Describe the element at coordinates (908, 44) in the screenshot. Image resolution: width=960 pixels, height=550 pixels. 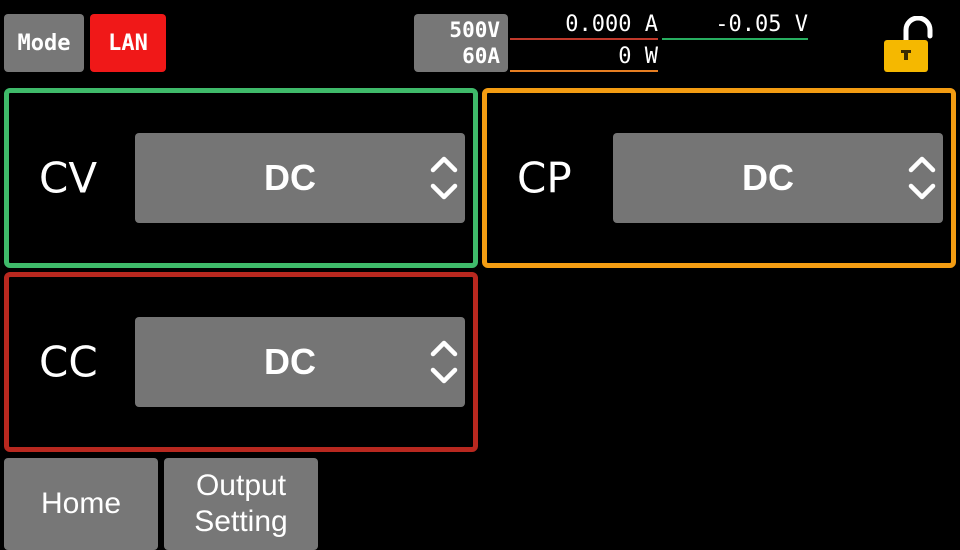
I see `open-padlock-icon` at that location.